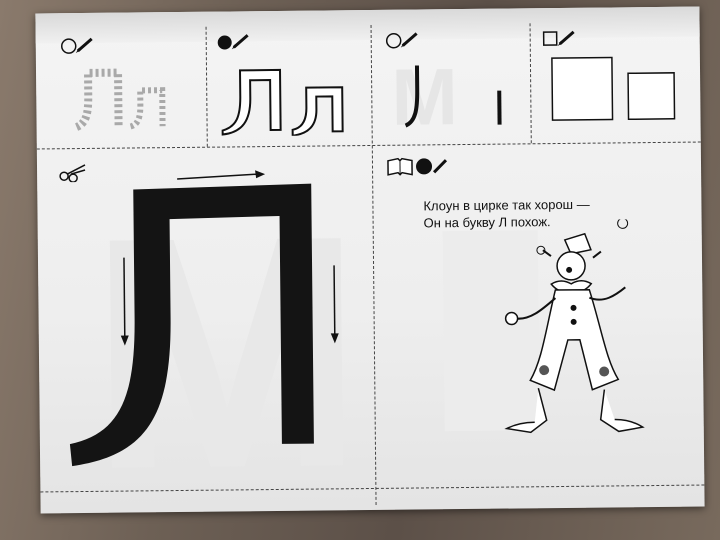 The image size is (720, 540). Describe the element at coordinates (233, 42) in the screenshot. I see `pencil-circle-filled-icon` at that location.